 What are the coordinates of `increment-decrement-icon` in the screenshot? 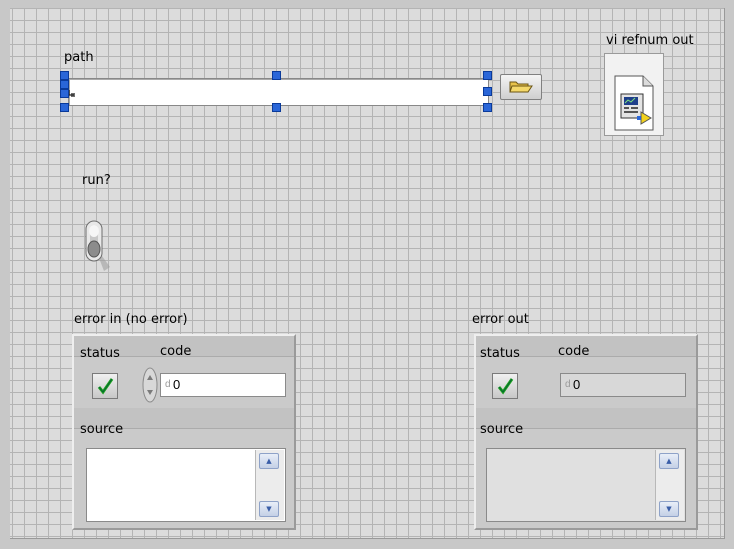 It's located at (150, 385).